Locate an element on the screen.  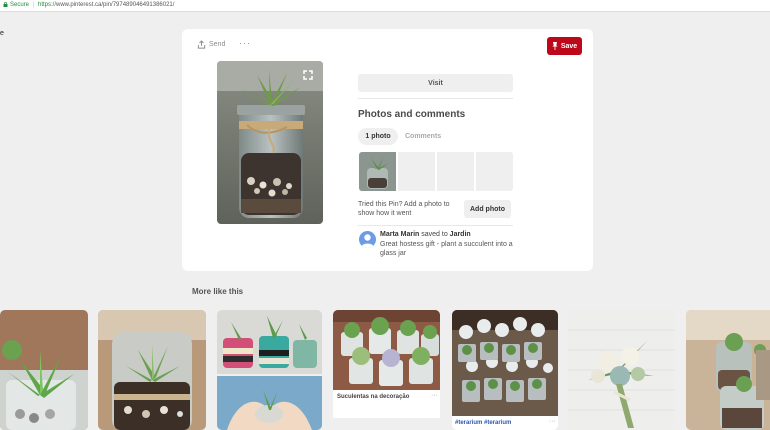
next-pin-peek is located at coordinates (386, 424).